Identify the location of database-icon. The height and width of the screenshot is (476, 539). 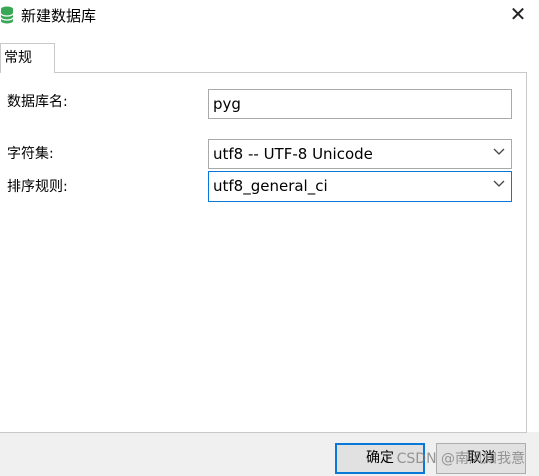
(7, 15).